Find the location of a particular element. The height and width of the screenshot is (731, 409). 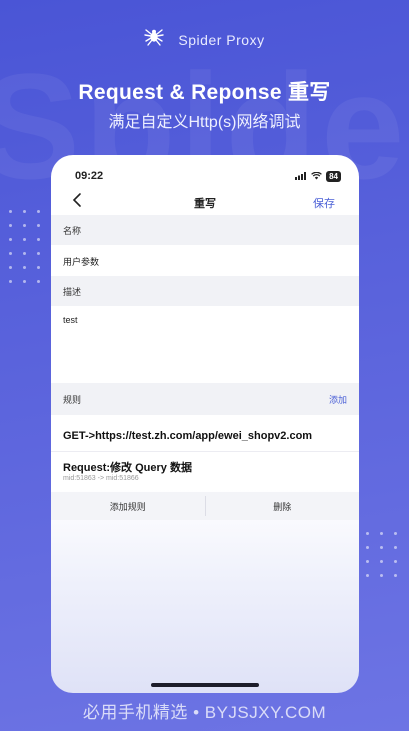

rules-section-label: 规则 is located at coordinates (72, 399).